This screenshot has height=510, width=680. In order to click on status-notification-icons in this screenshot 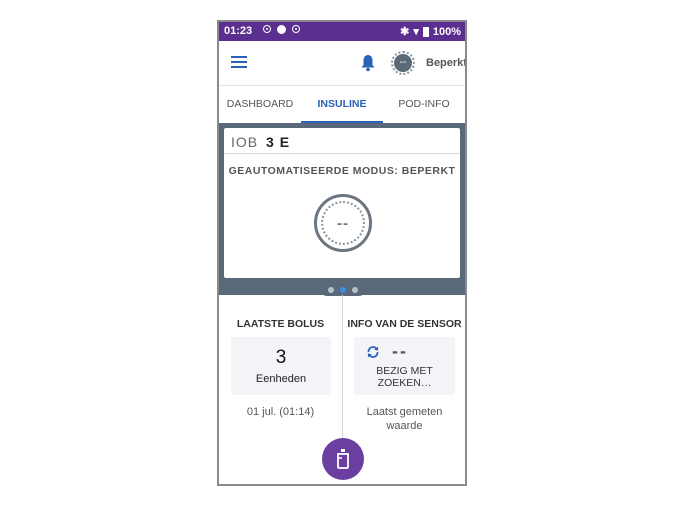, I will do `click(281, 29)`.